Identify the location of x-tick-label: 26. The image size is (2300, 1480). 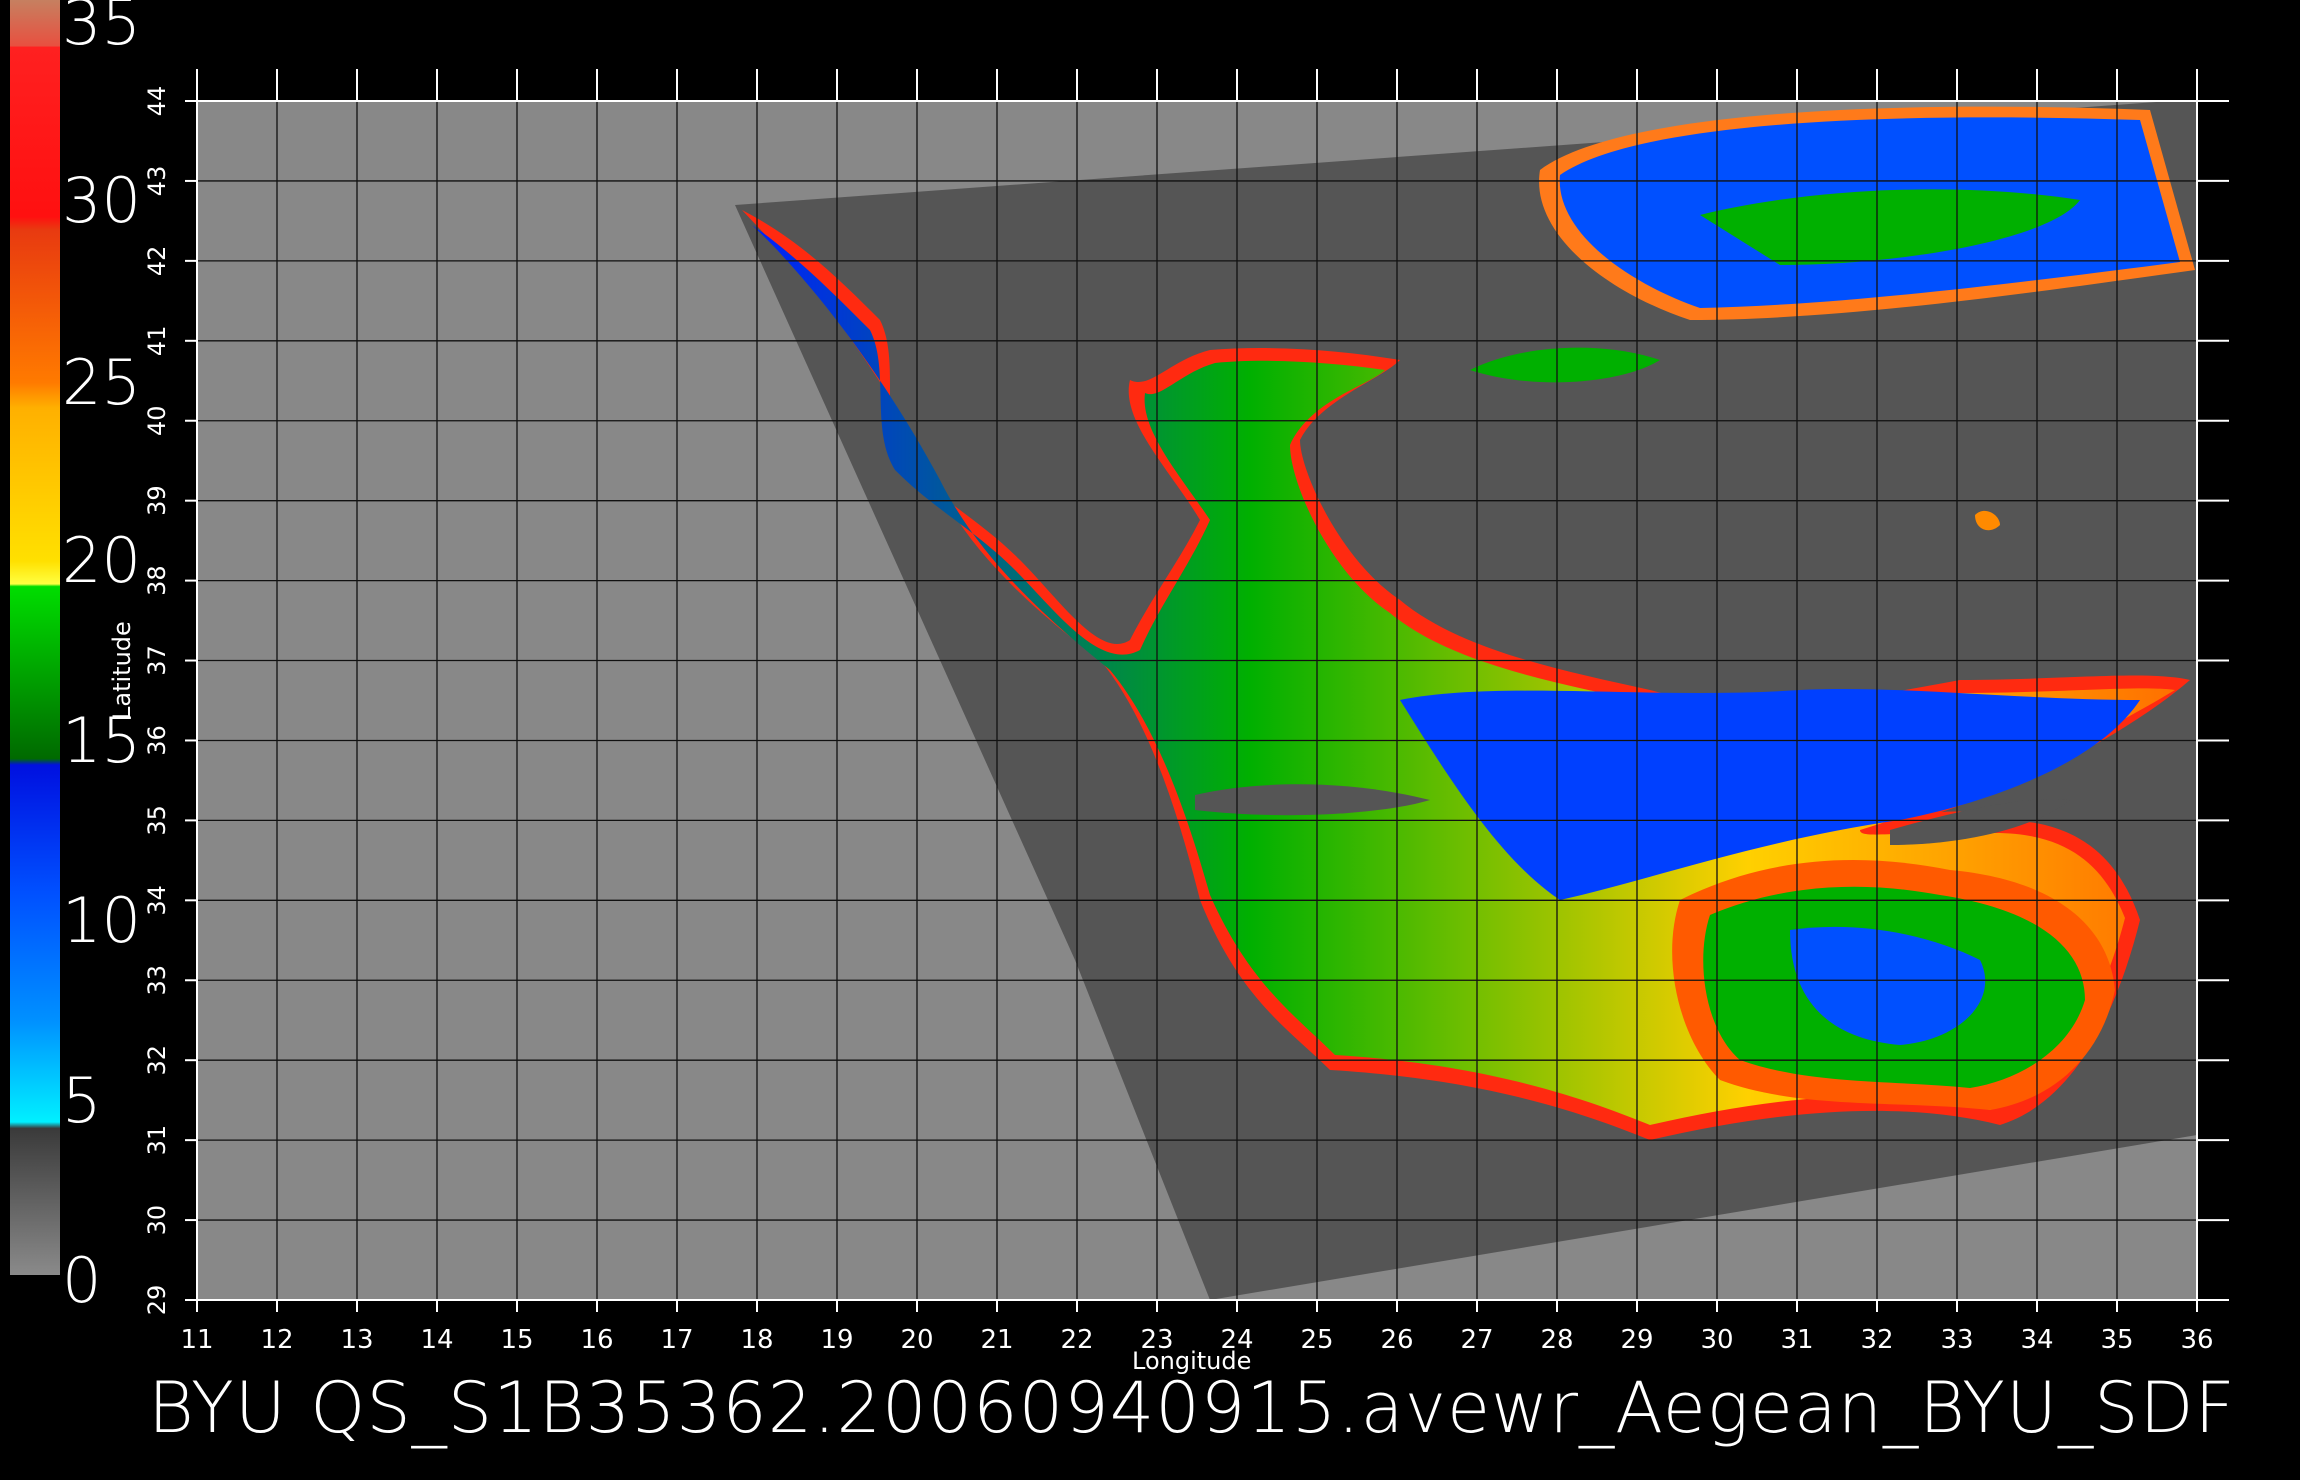
(1396, 1340).